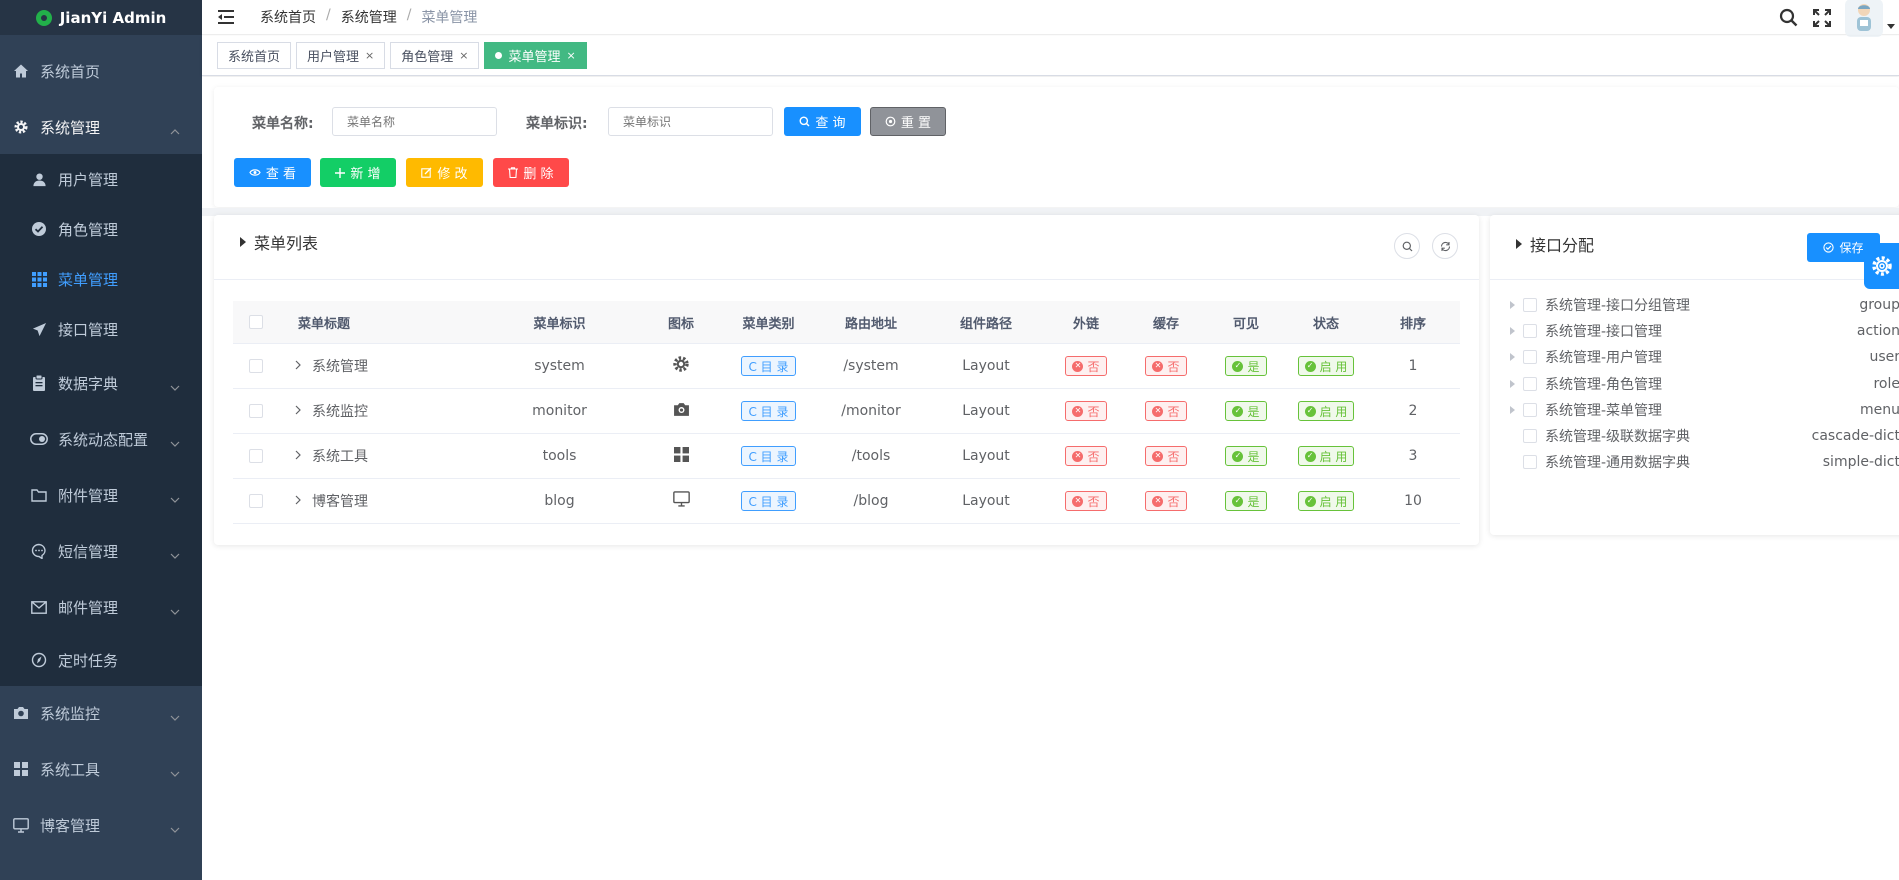 This screenshot has width=1899, height=880. Describe the element at coordinates (243, 242) in the screenshot. I see `caret-right-icon` at that location.